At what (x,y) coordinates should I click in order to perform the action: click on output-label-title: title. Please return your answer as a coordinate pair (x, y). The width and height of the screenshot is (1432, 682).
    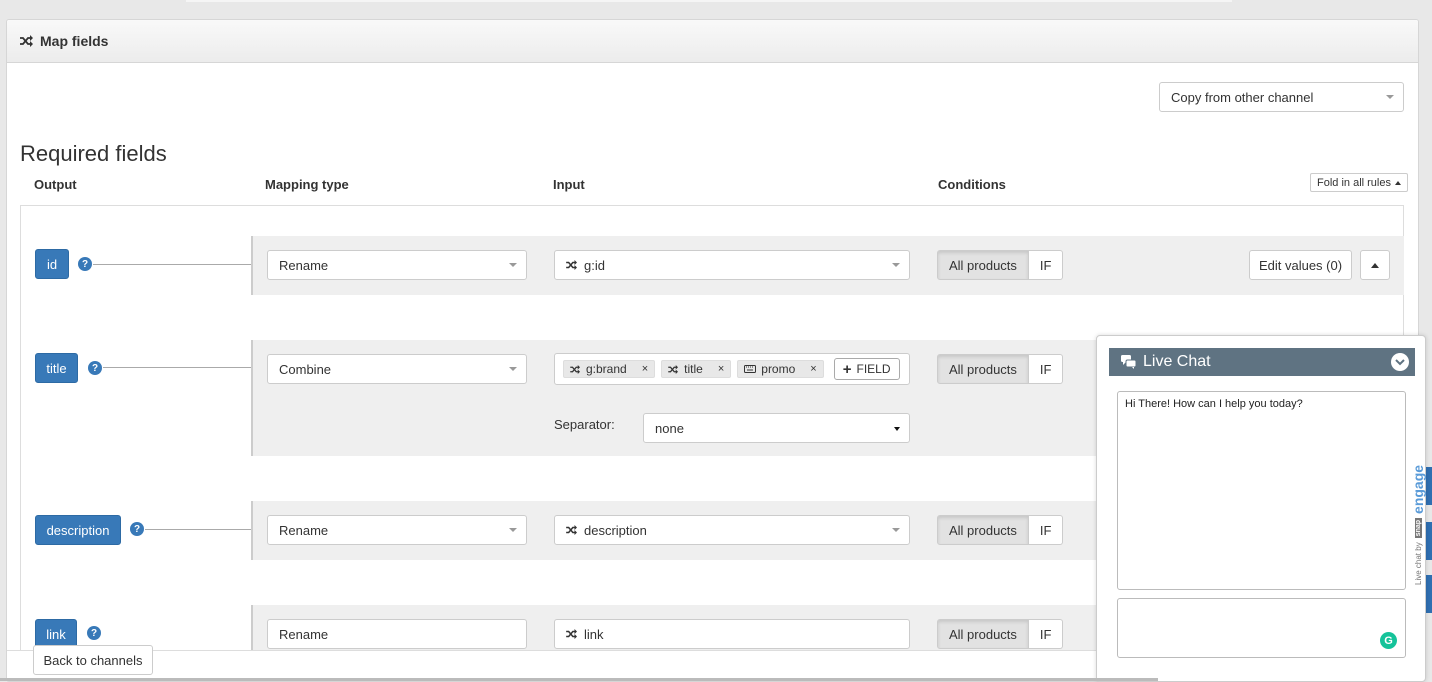
    Looking at the image, I should click on (56, 368).